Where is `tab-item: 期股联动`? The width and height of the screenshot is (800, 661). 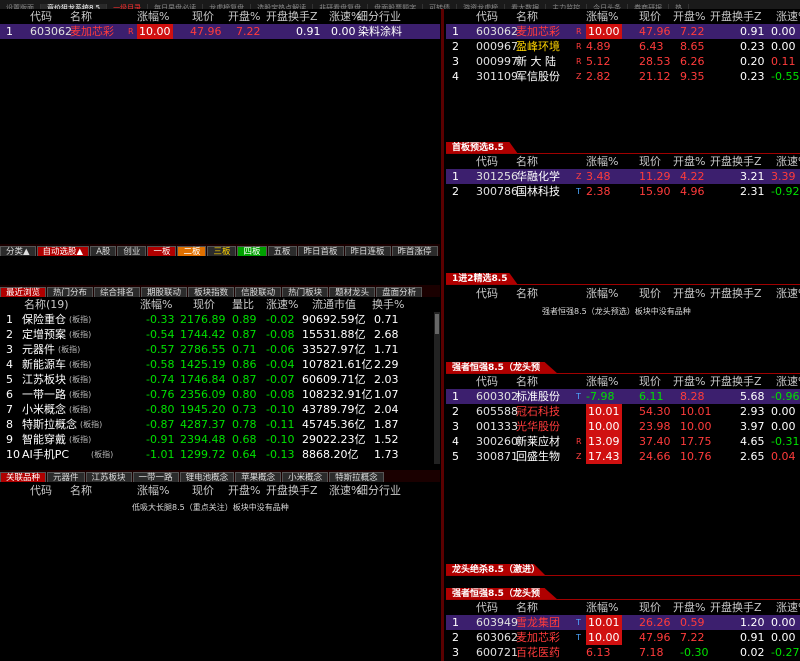
tab-item: 期股联动 is located at coordinates (164, 292).